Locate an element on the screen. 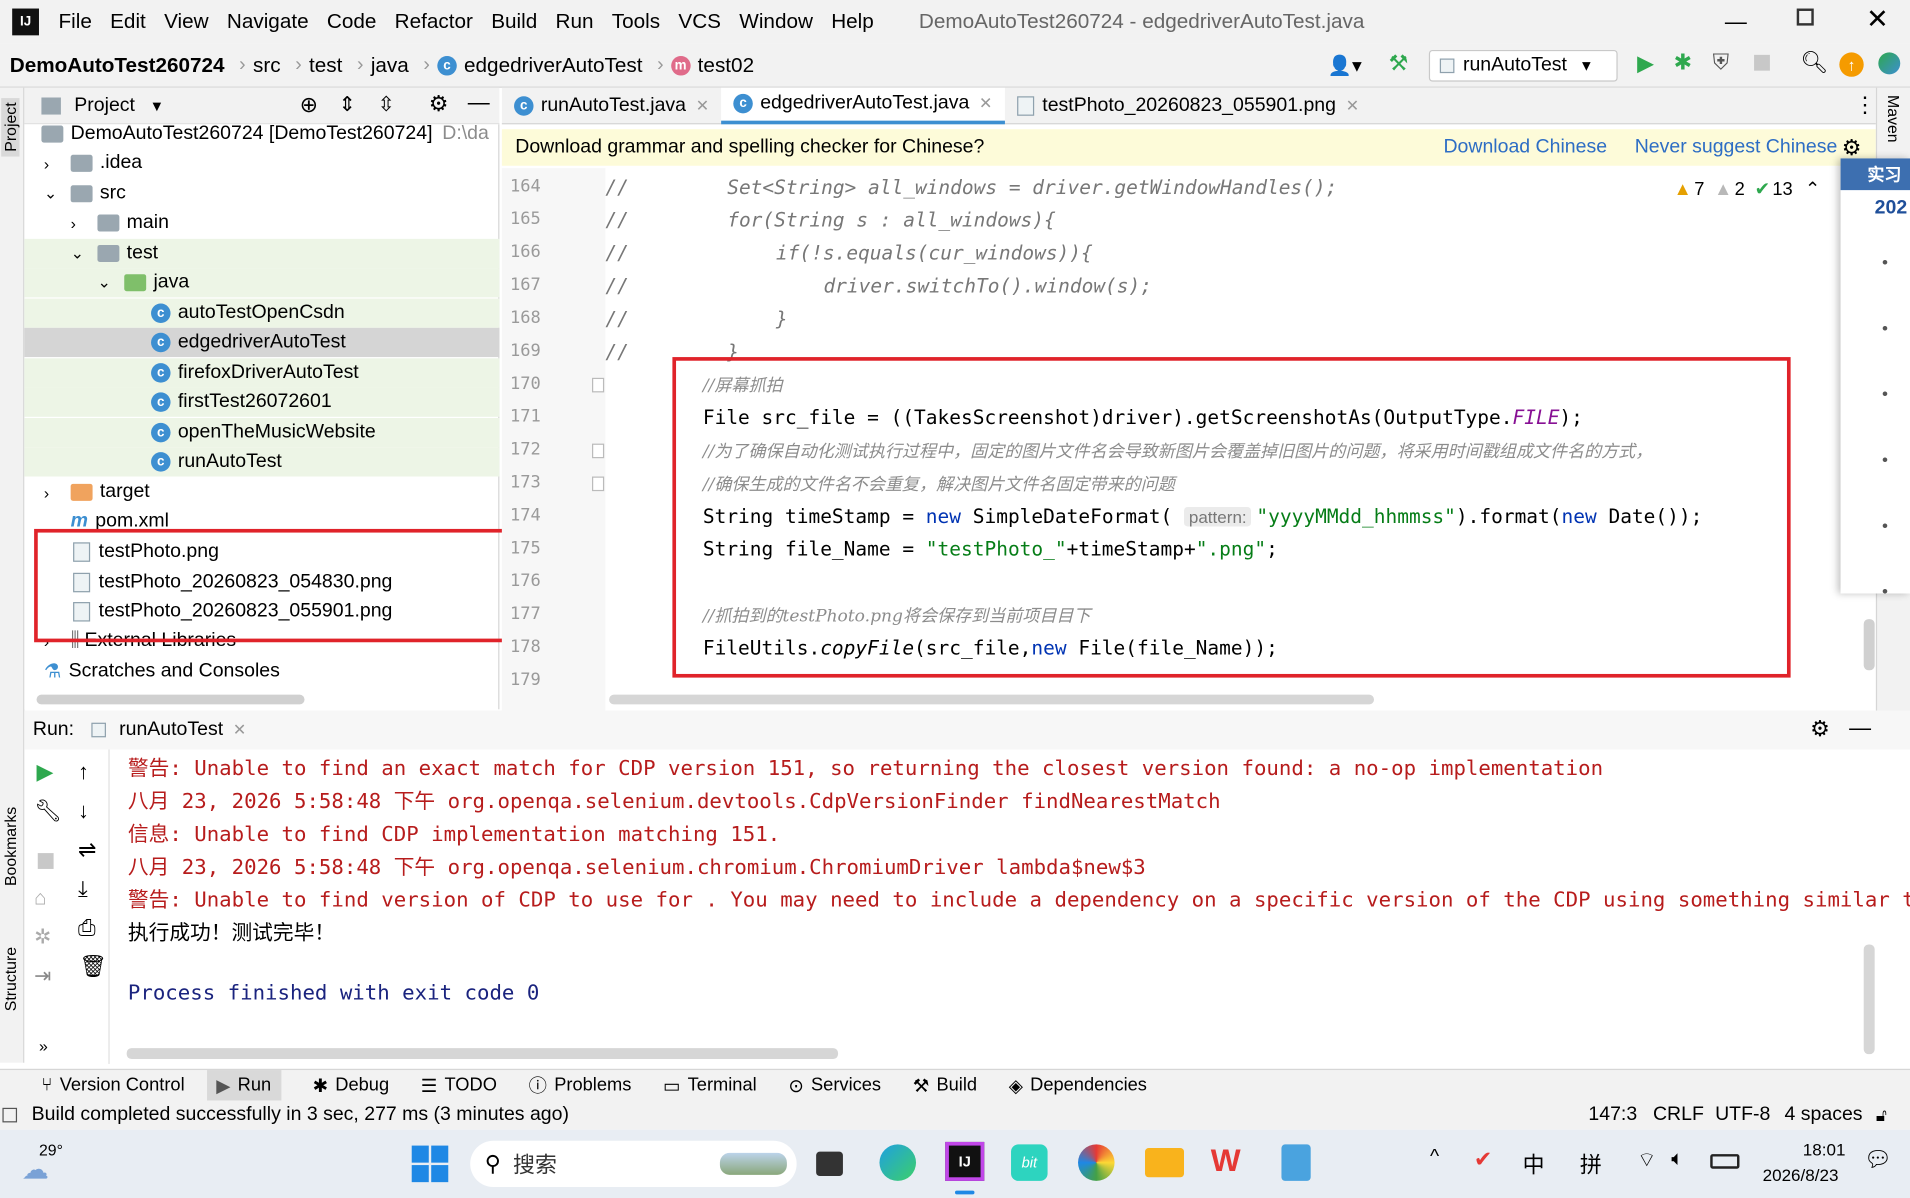 The height and width of the screenshot is (1198, 1910). down-arrow-icon: ↓ is located at coordinates (83, 811).